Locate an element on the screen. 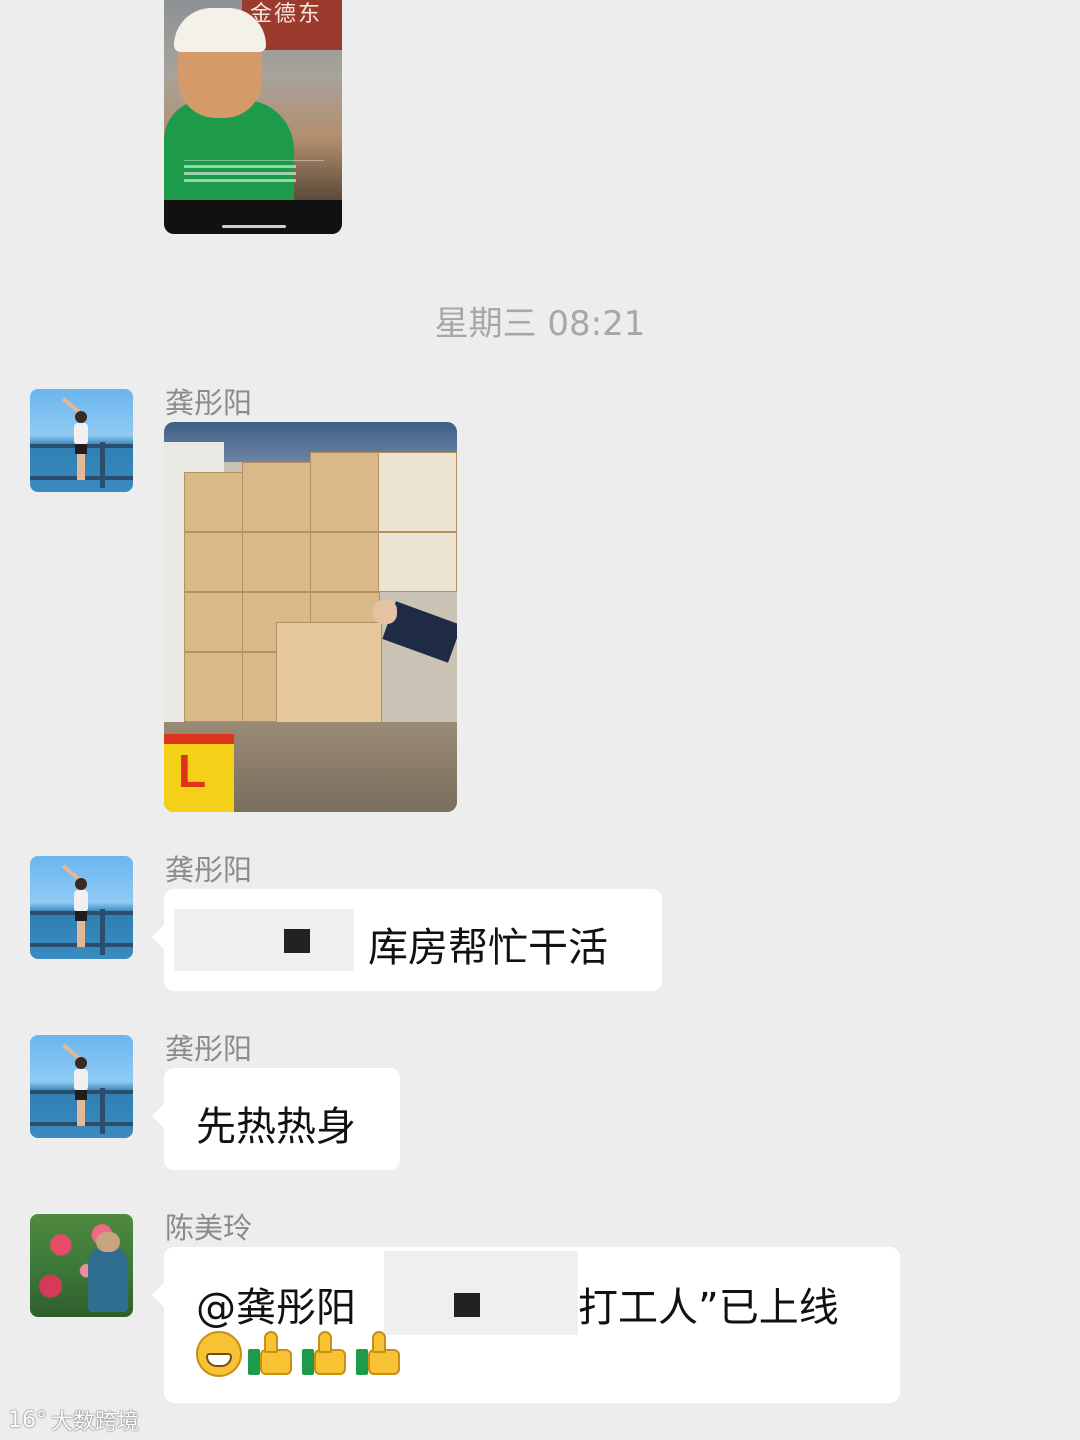 This screenshot has height=1440, width=1080. photo-box-stack is located at coordinates (320, 602).